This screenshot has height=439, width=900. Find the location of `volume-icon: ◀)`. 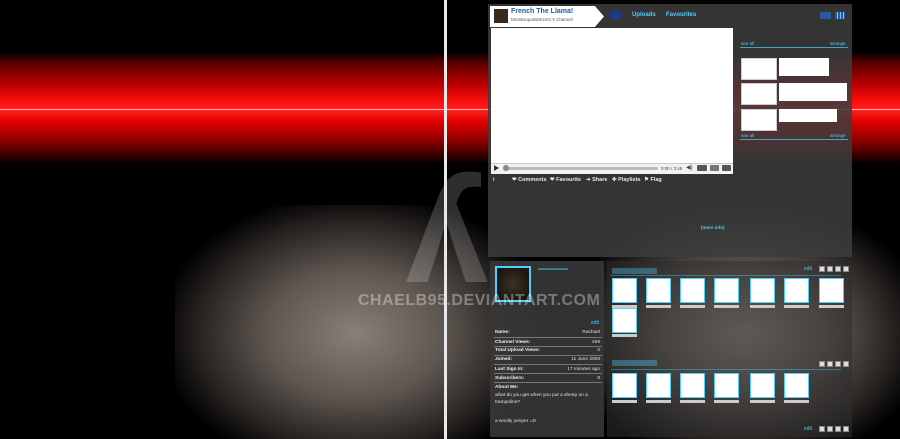

volume-icon: ◀) is located at coordinates (690, 168).